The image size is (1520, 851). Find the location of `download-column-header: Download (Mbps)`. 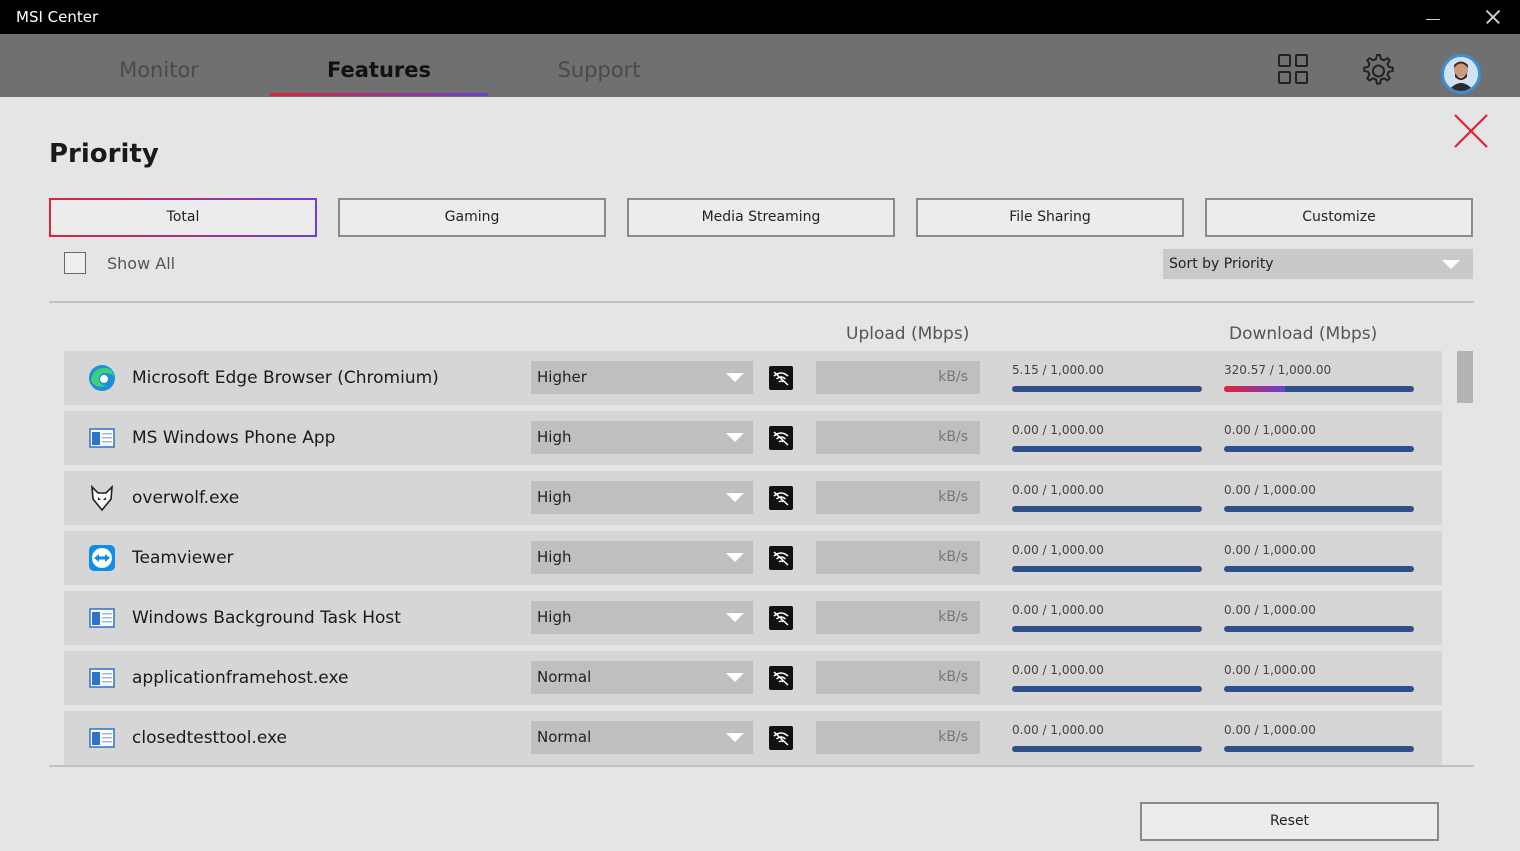

download-column-header: Download (Mbps) is located at coordinates (1303, 334).